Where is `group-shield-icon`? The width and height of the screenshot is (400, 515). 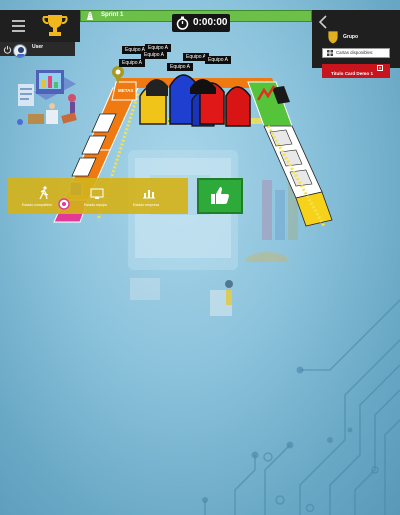
group-shield-icon is located at coordinates (333, 37).